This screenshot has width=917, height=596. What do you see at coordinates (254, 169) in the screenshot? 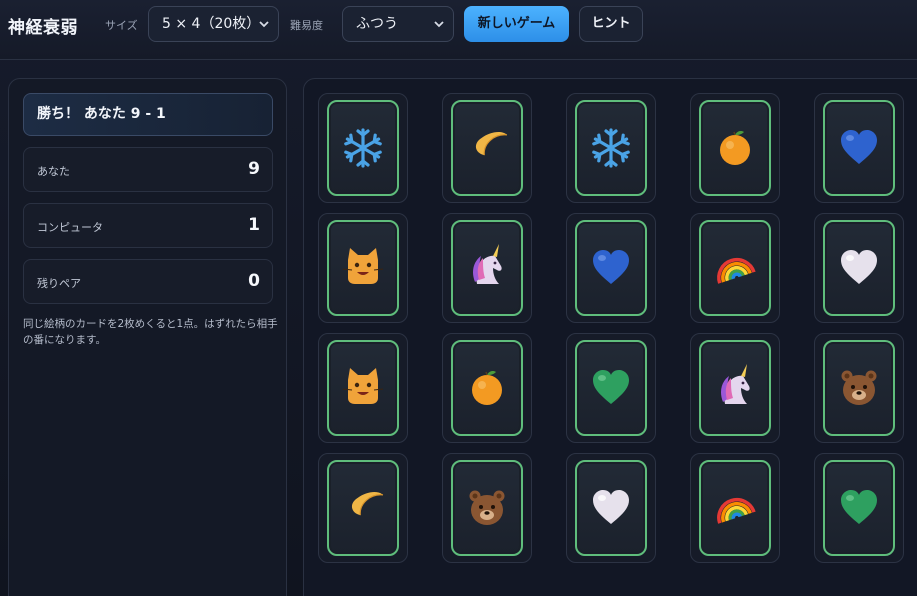
I see `score-value: 9` at bounding box center [254, 169].